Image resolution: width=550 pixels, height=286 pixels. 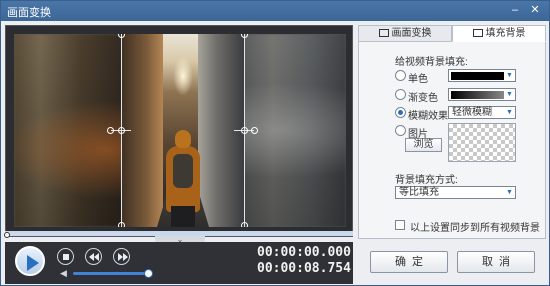 I want to click on next-frame-button, so click(x=121, y=256).